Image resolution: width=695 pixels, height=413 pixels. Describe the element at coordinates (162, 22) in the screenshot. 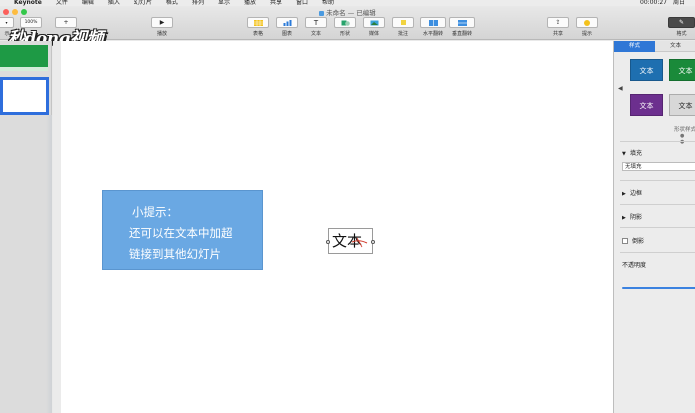

I see `play-icon: ▶` at that location.